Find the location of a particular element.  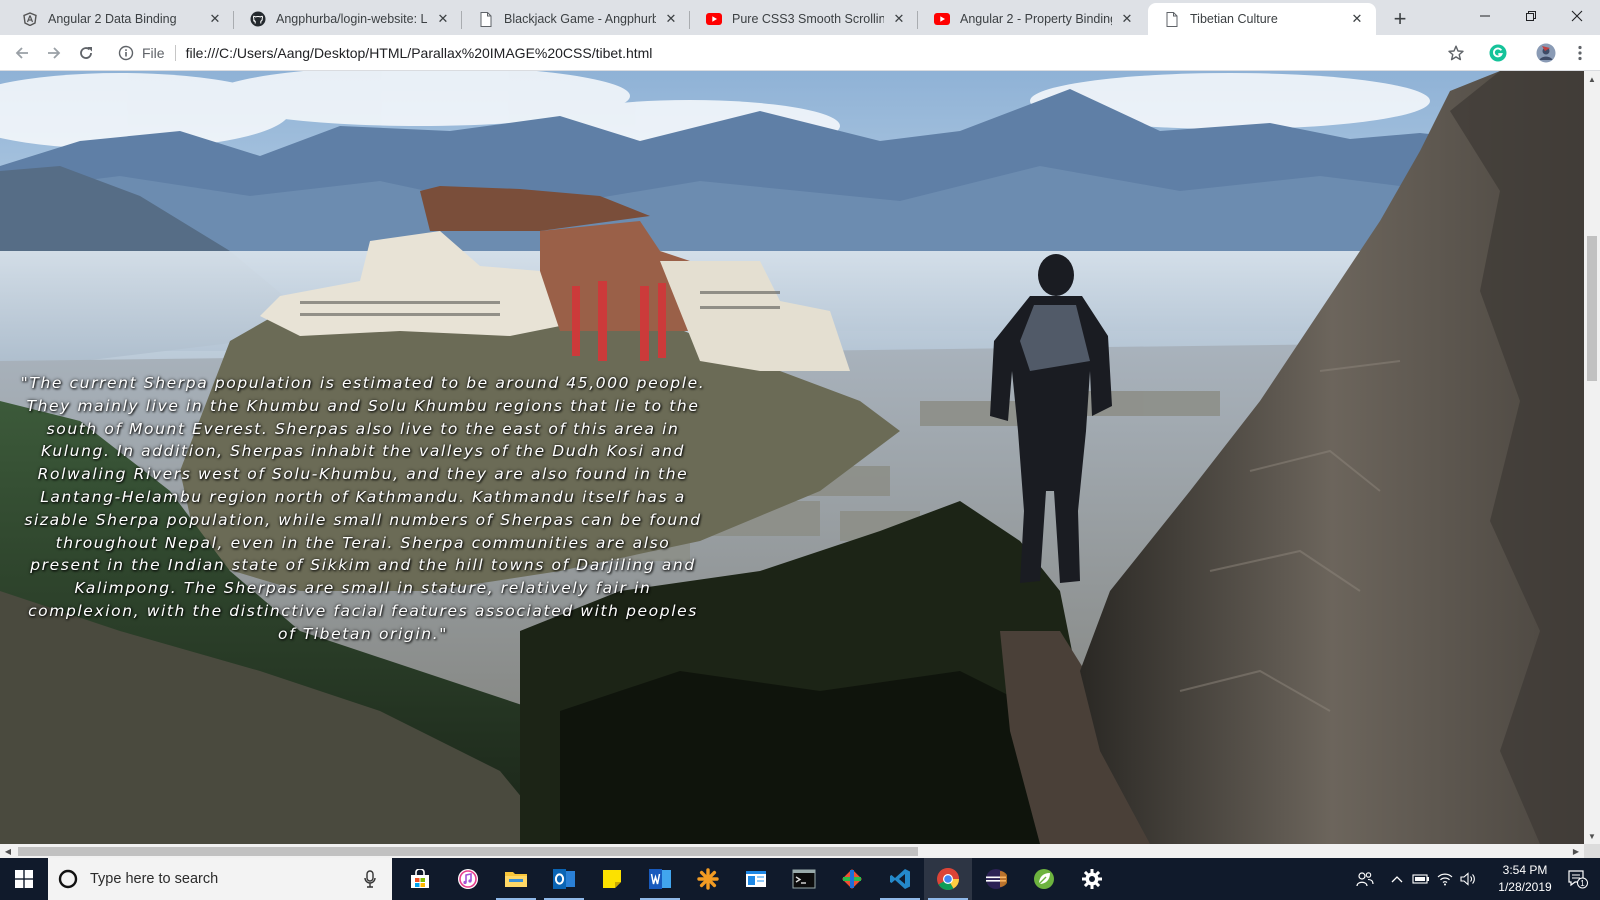

show-hidden-icons-button is located at coordinates (1397, 879).